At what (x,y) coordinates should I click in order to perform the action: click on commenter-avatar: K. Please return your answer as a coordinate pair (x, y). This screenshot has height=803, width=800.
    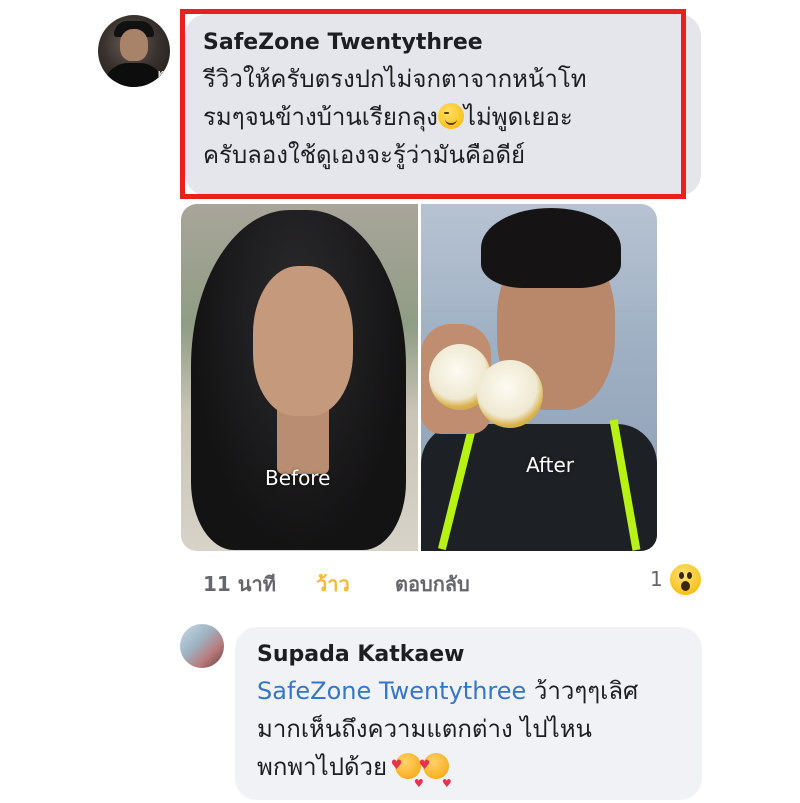
    Looking at the image, I should click on (134, 51).